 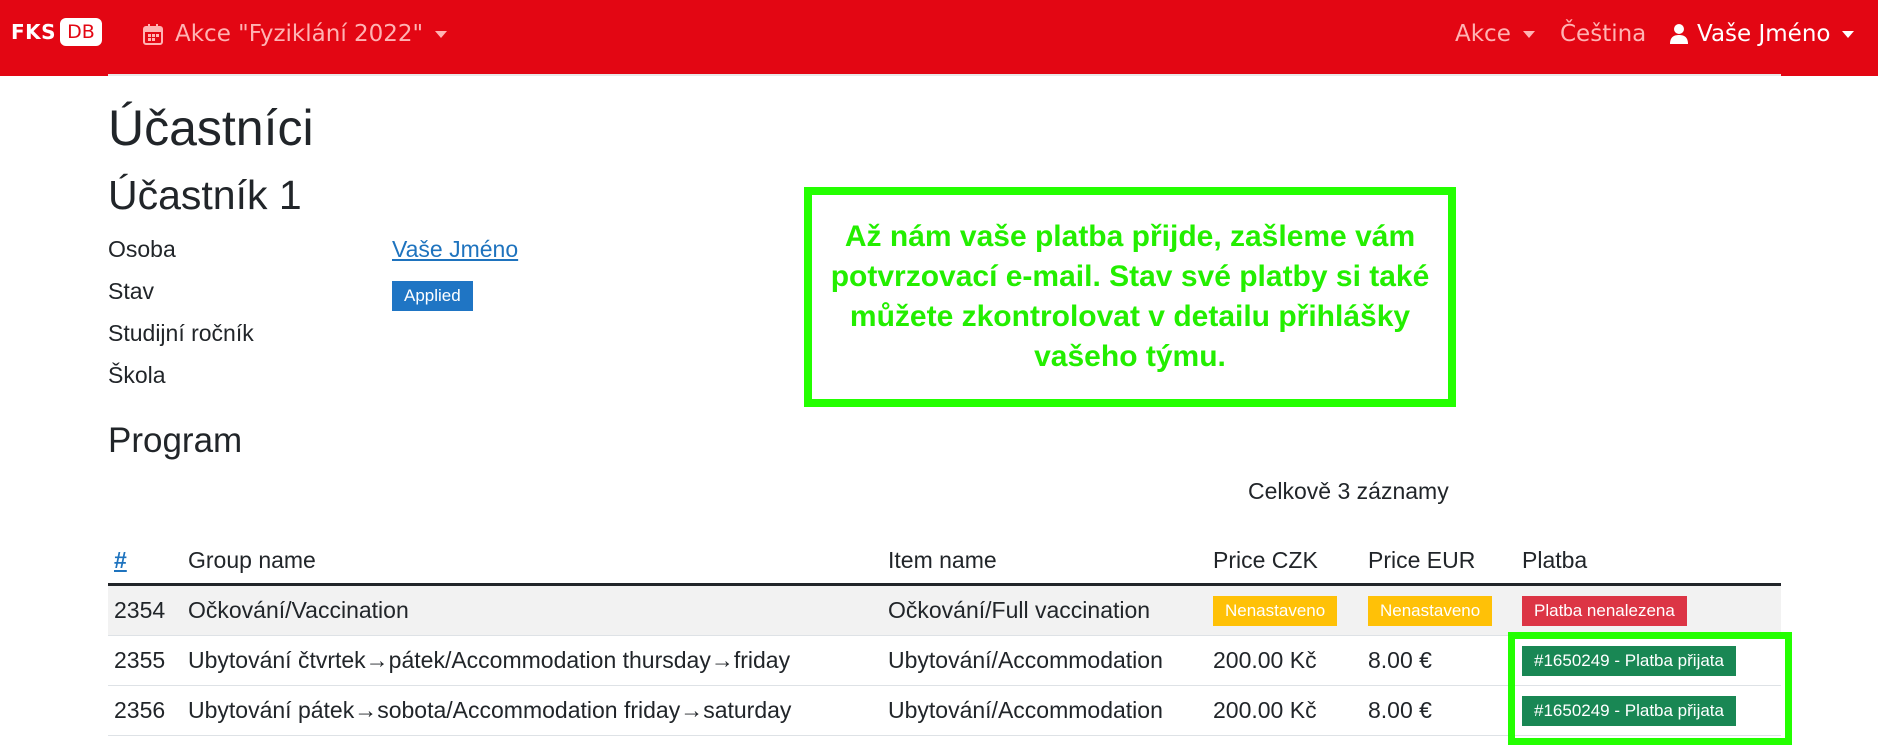 I want to click on participant-heading: Účastník 1, so click(x=205, y=195).